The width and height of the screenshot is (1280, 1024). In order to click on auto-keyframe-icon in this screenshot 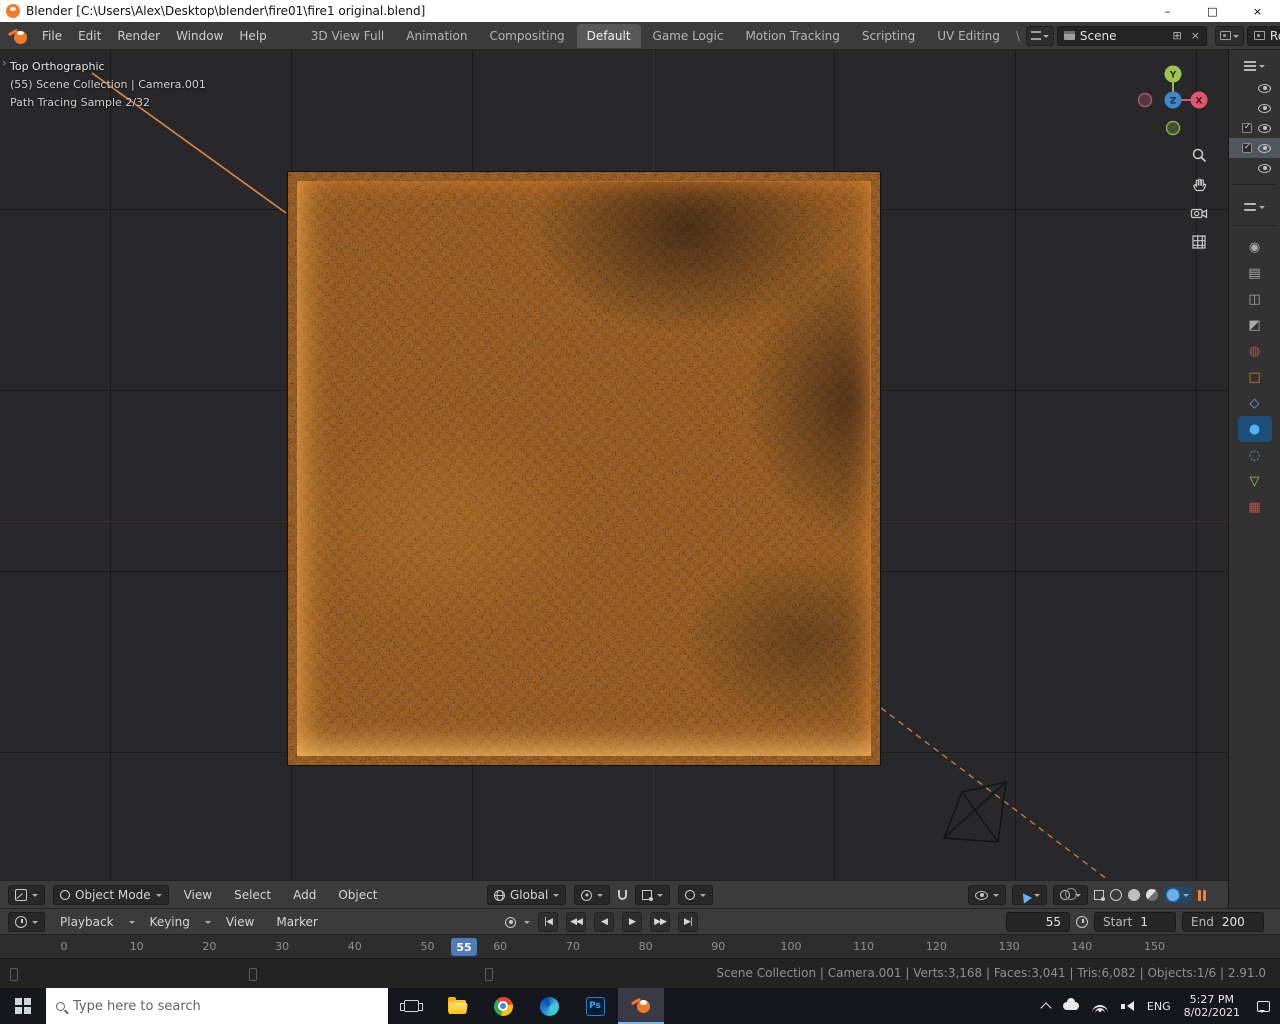, I will do `click(510, 922)`.